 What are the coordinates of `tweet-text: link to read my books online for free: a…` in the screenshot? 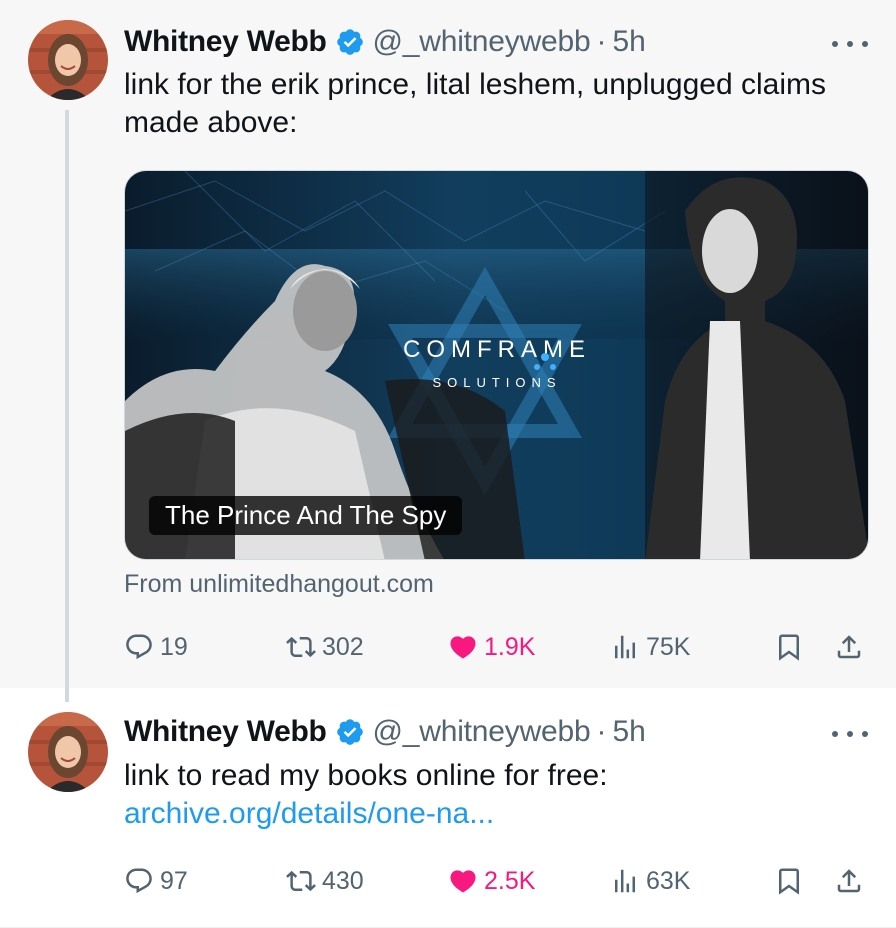 It's located at (494, 795).